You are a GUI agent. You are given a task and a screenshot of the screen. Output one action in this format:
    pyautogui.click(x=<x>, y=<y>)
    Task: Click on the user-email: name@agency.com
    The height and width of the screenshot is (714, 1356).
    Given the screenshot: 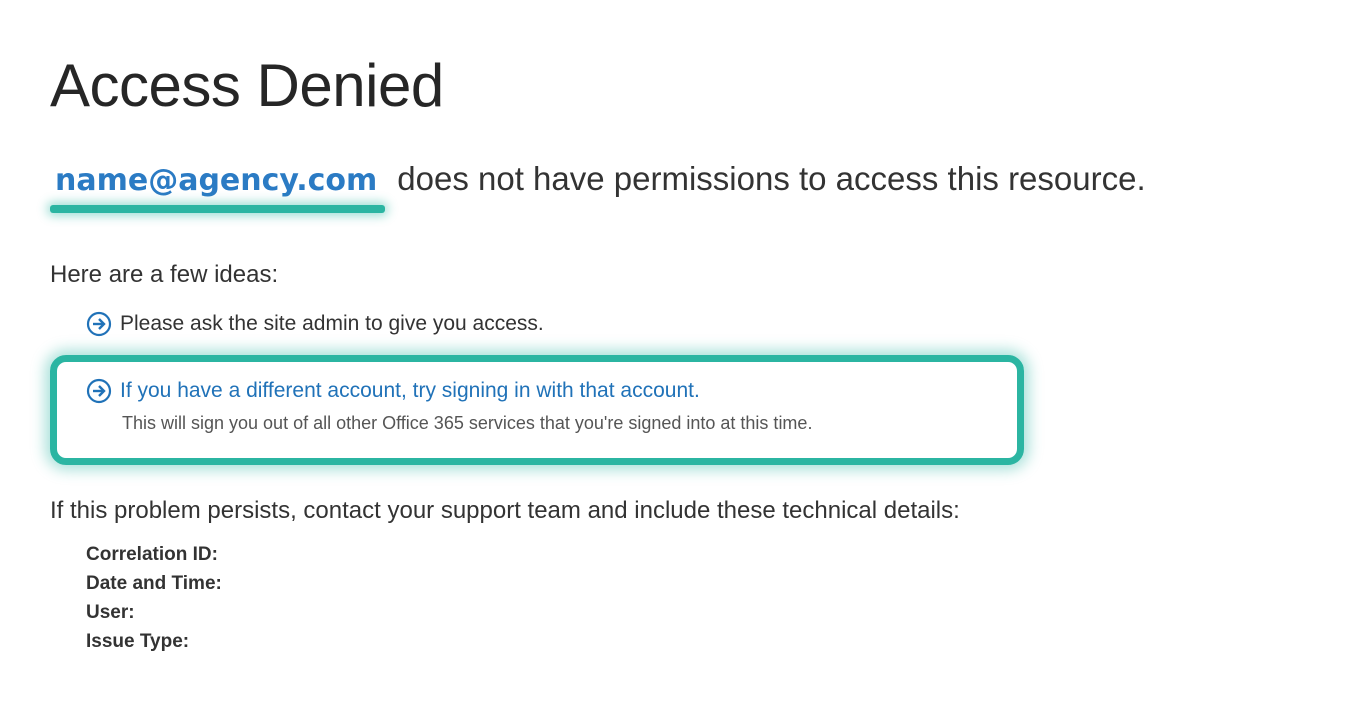 What is the action you would take?
    pyautogui.click(x=216, y=180)
    